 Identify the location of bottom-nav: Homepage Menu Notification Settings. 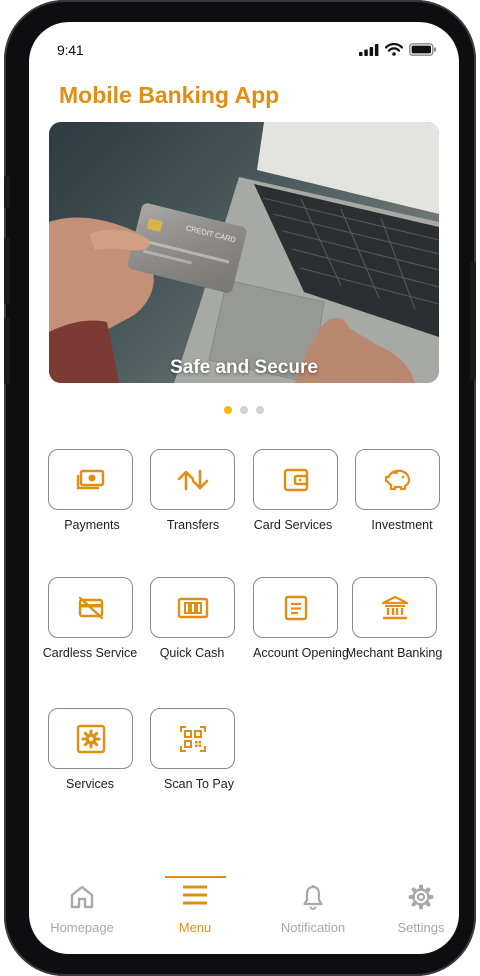
(244, 909).